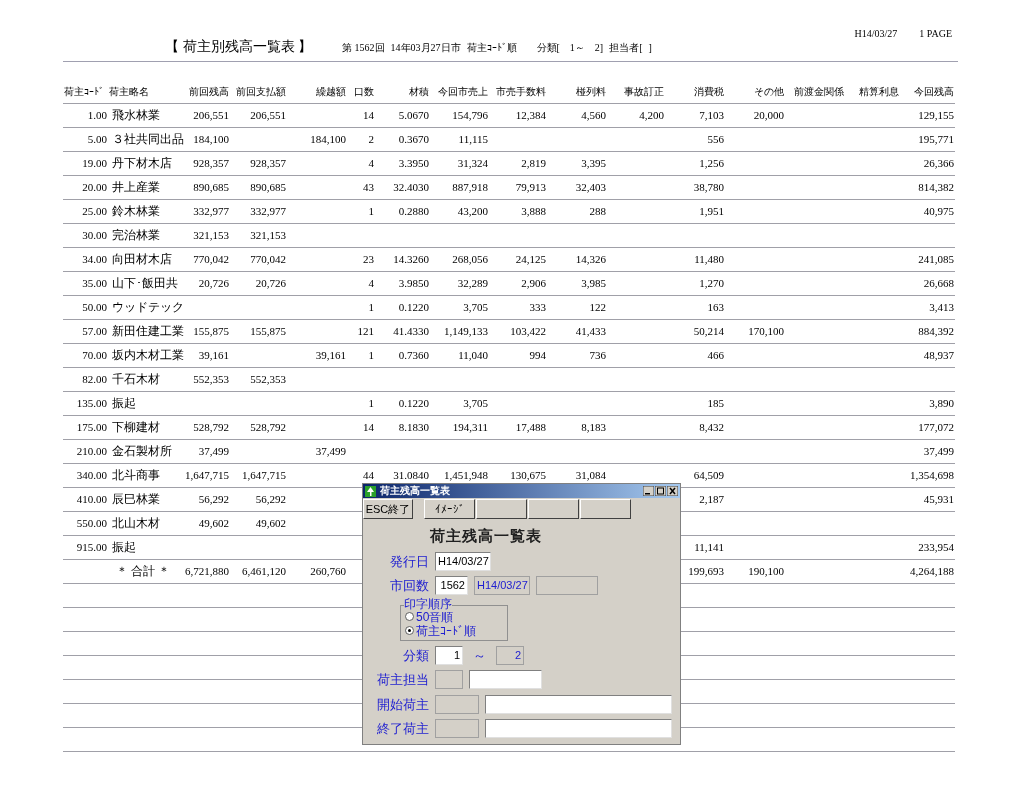 The image size is (1021, 786). Describe the element at coordinates (97, 114) in the screenshot. I see `code-cell: 1.00` at that location.